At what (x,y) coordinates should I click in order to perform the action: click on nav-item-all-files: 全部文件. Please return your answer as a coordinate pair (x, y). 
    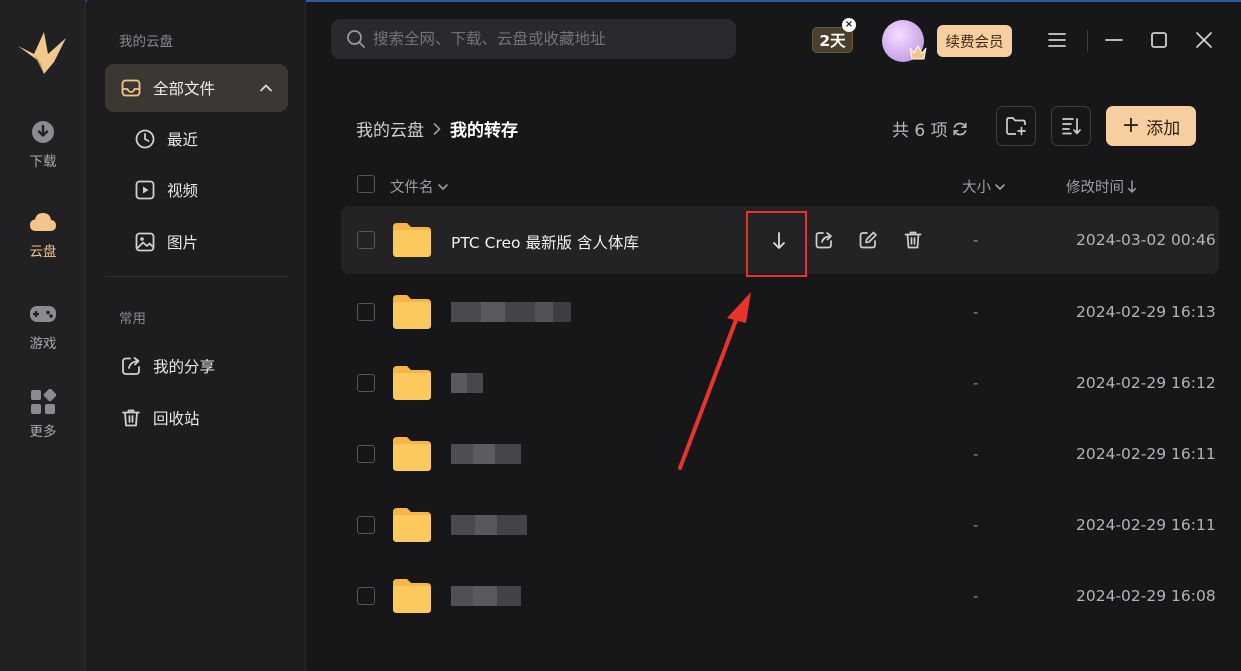
    Looking at the image, I should click on (196, 88).